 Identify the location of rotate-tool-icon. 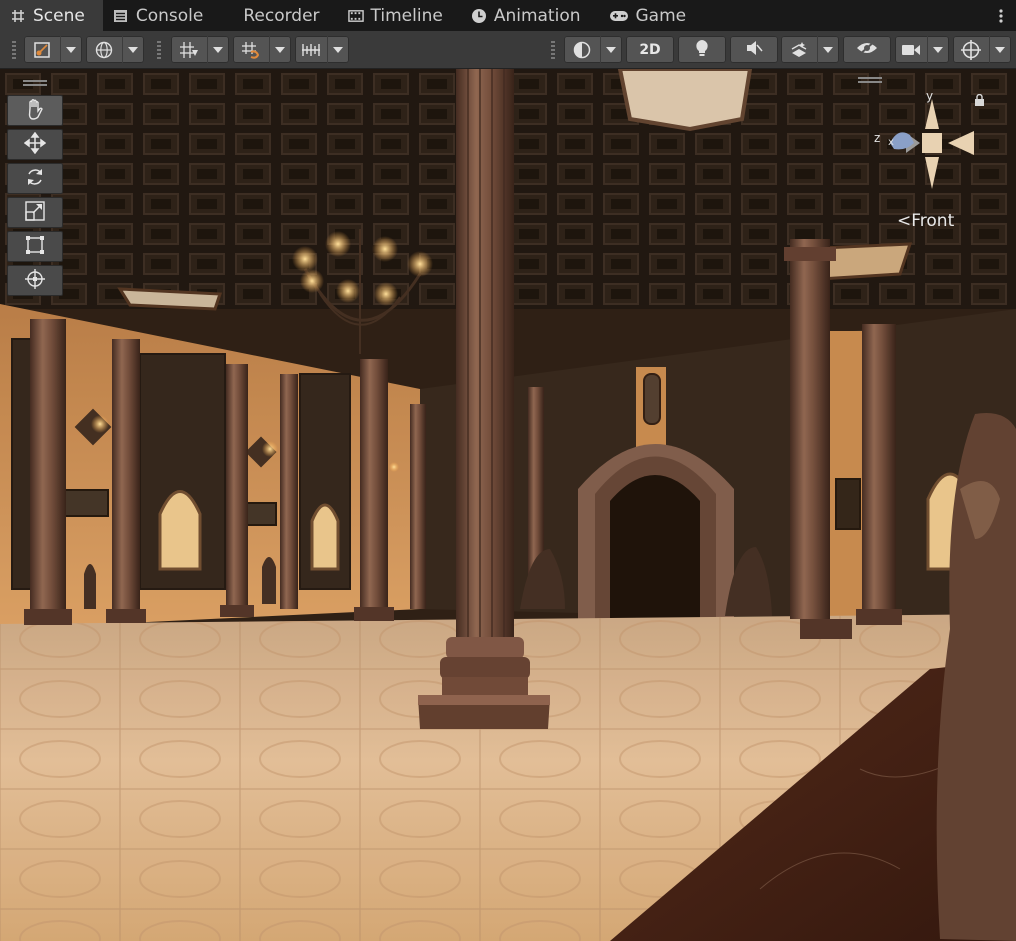
(35, 179).